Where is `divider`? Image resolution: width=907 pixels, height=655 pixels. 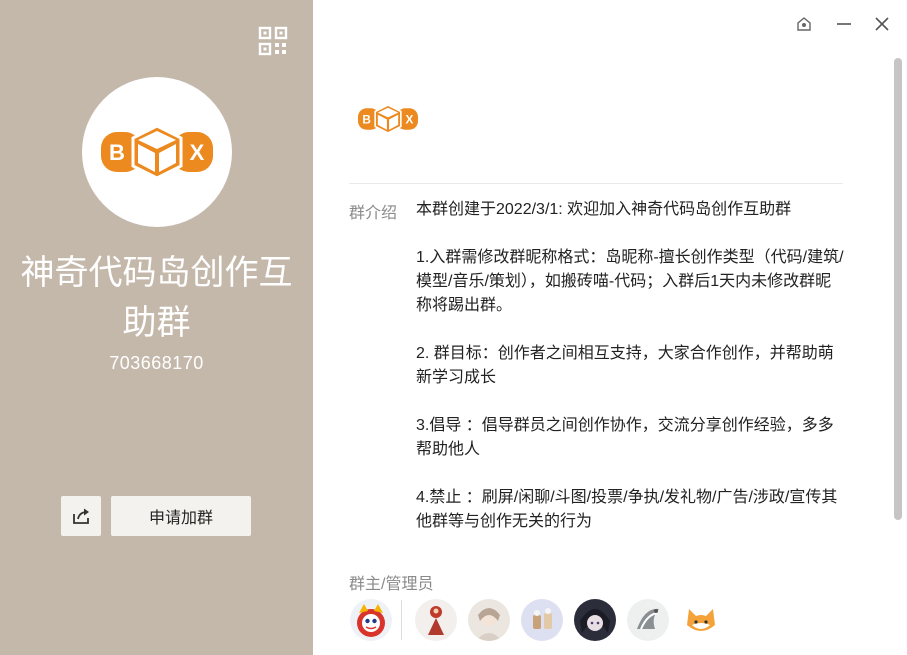 divider is located at coordinates (596, 183).